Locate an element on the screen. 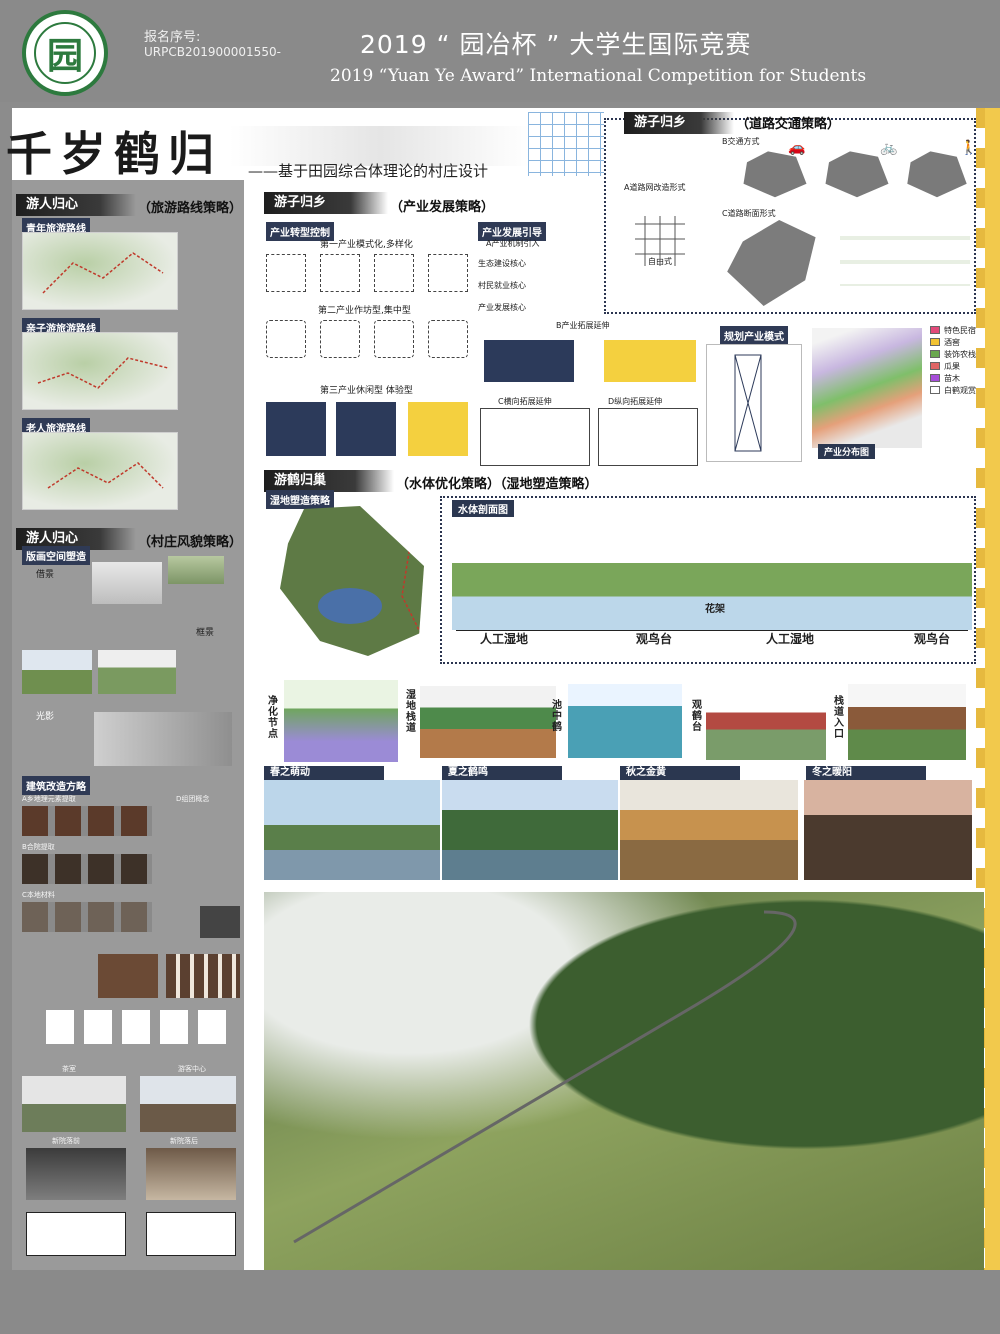  legend-label: 装饰农栈 is located at coordinates (960, 354).